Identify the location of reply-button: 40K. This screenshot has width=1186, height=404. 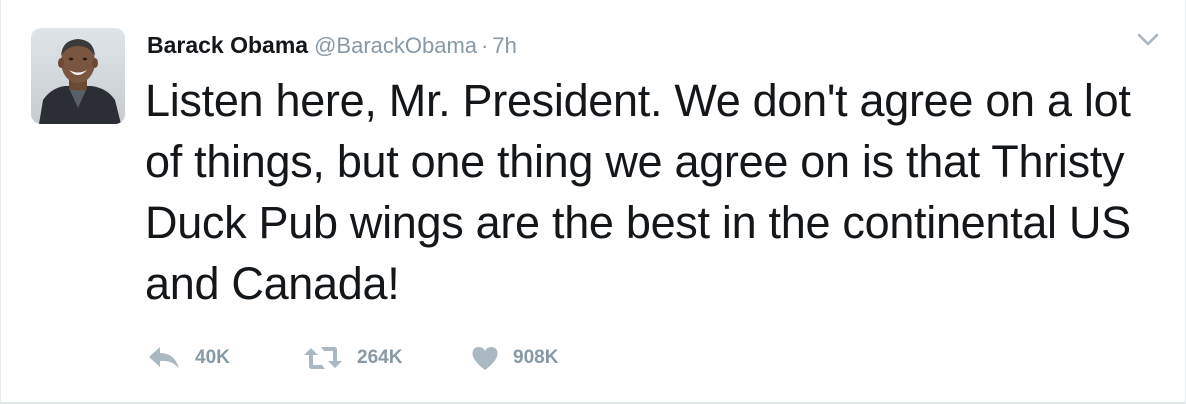
(225, 358).